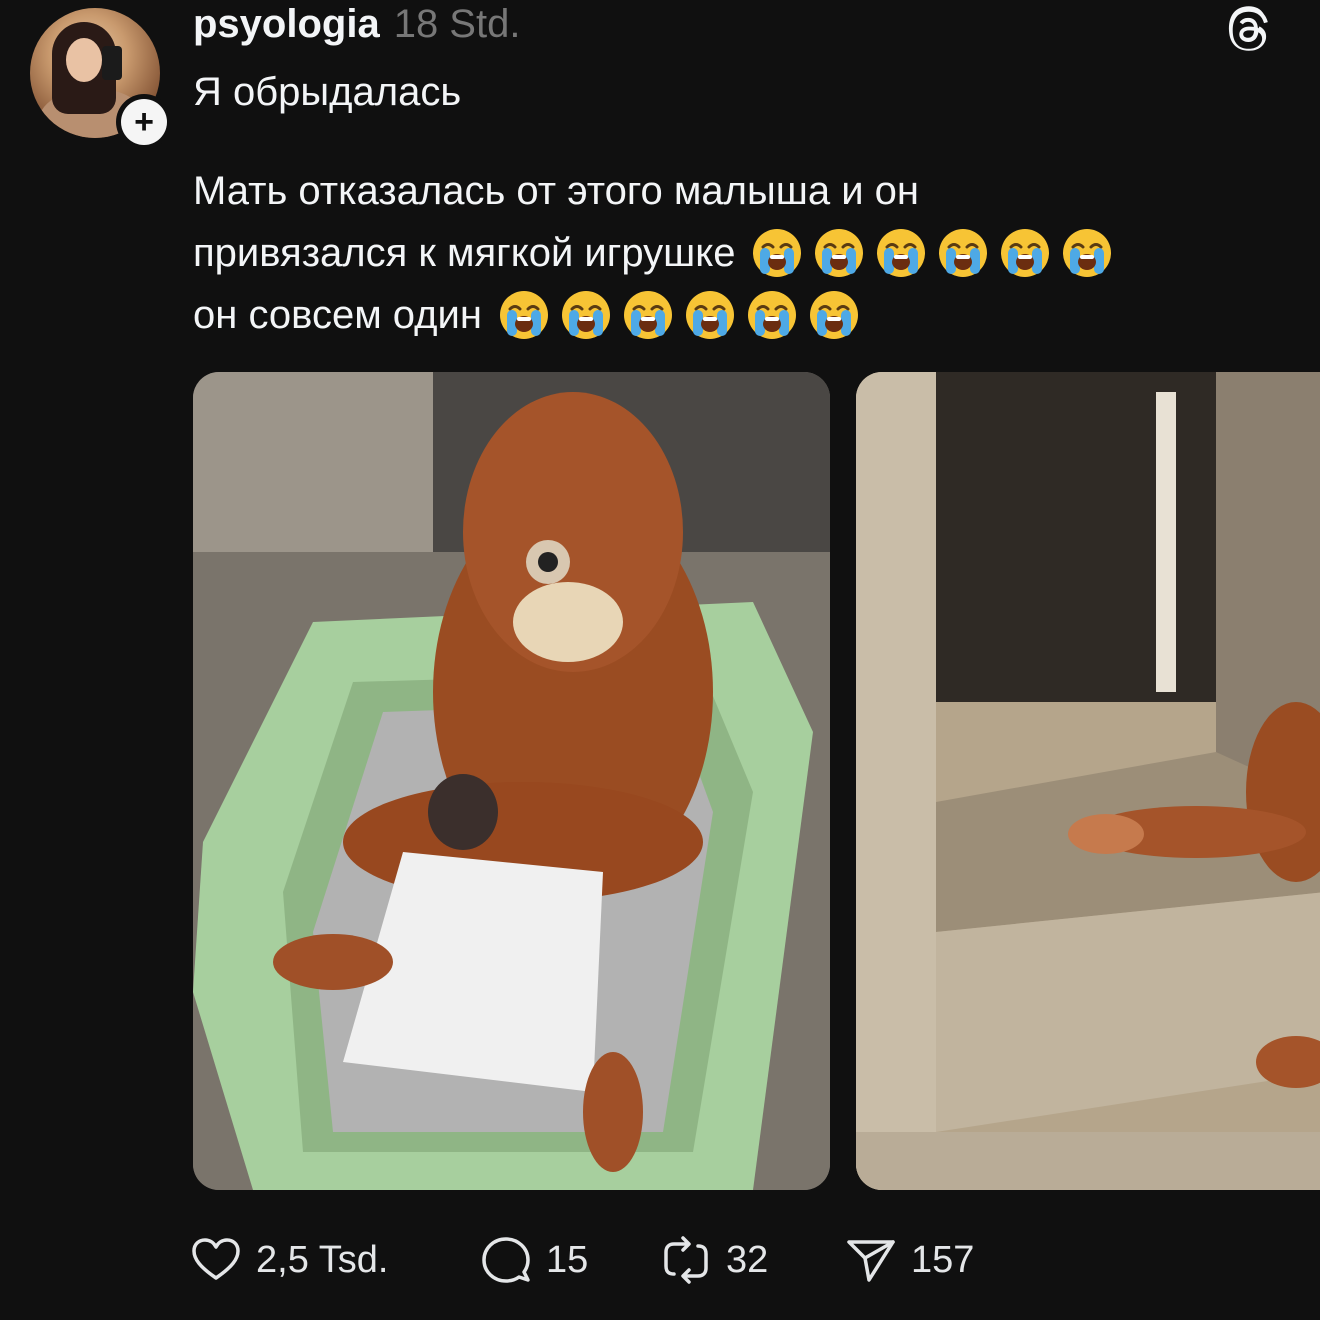  I want to click on post-body-line: Мать отказалась от этого малыша и он, so click(723, 191).